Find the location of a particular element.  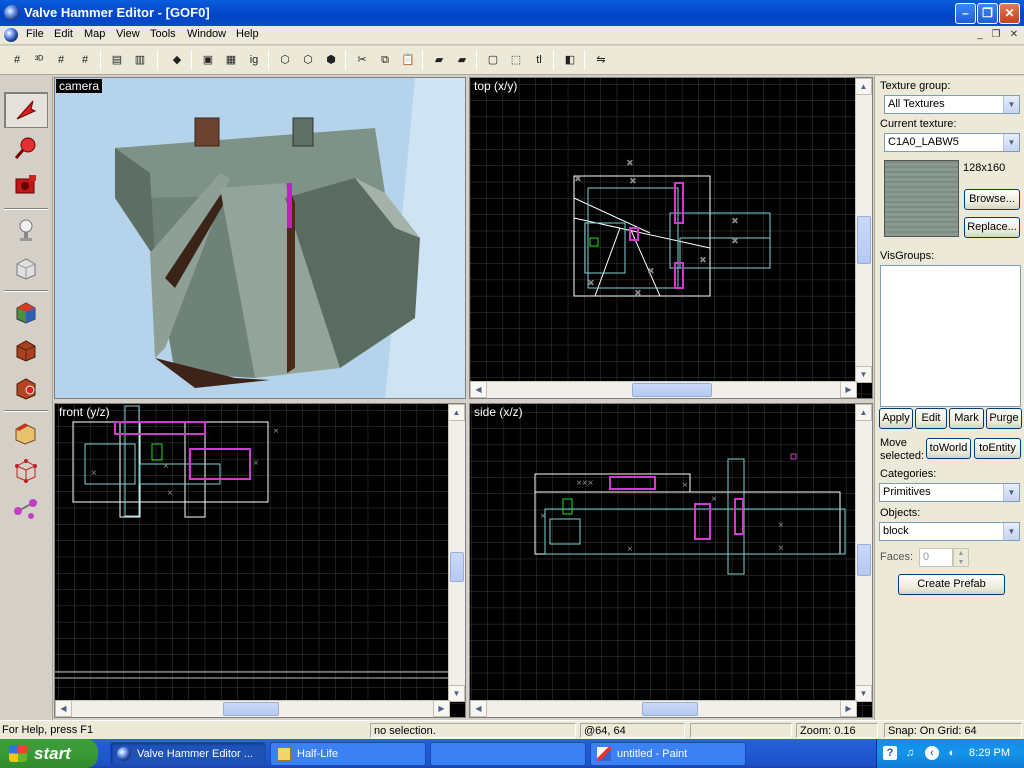

show-objects-icon: ▦ is located at coordinates (231, 60).